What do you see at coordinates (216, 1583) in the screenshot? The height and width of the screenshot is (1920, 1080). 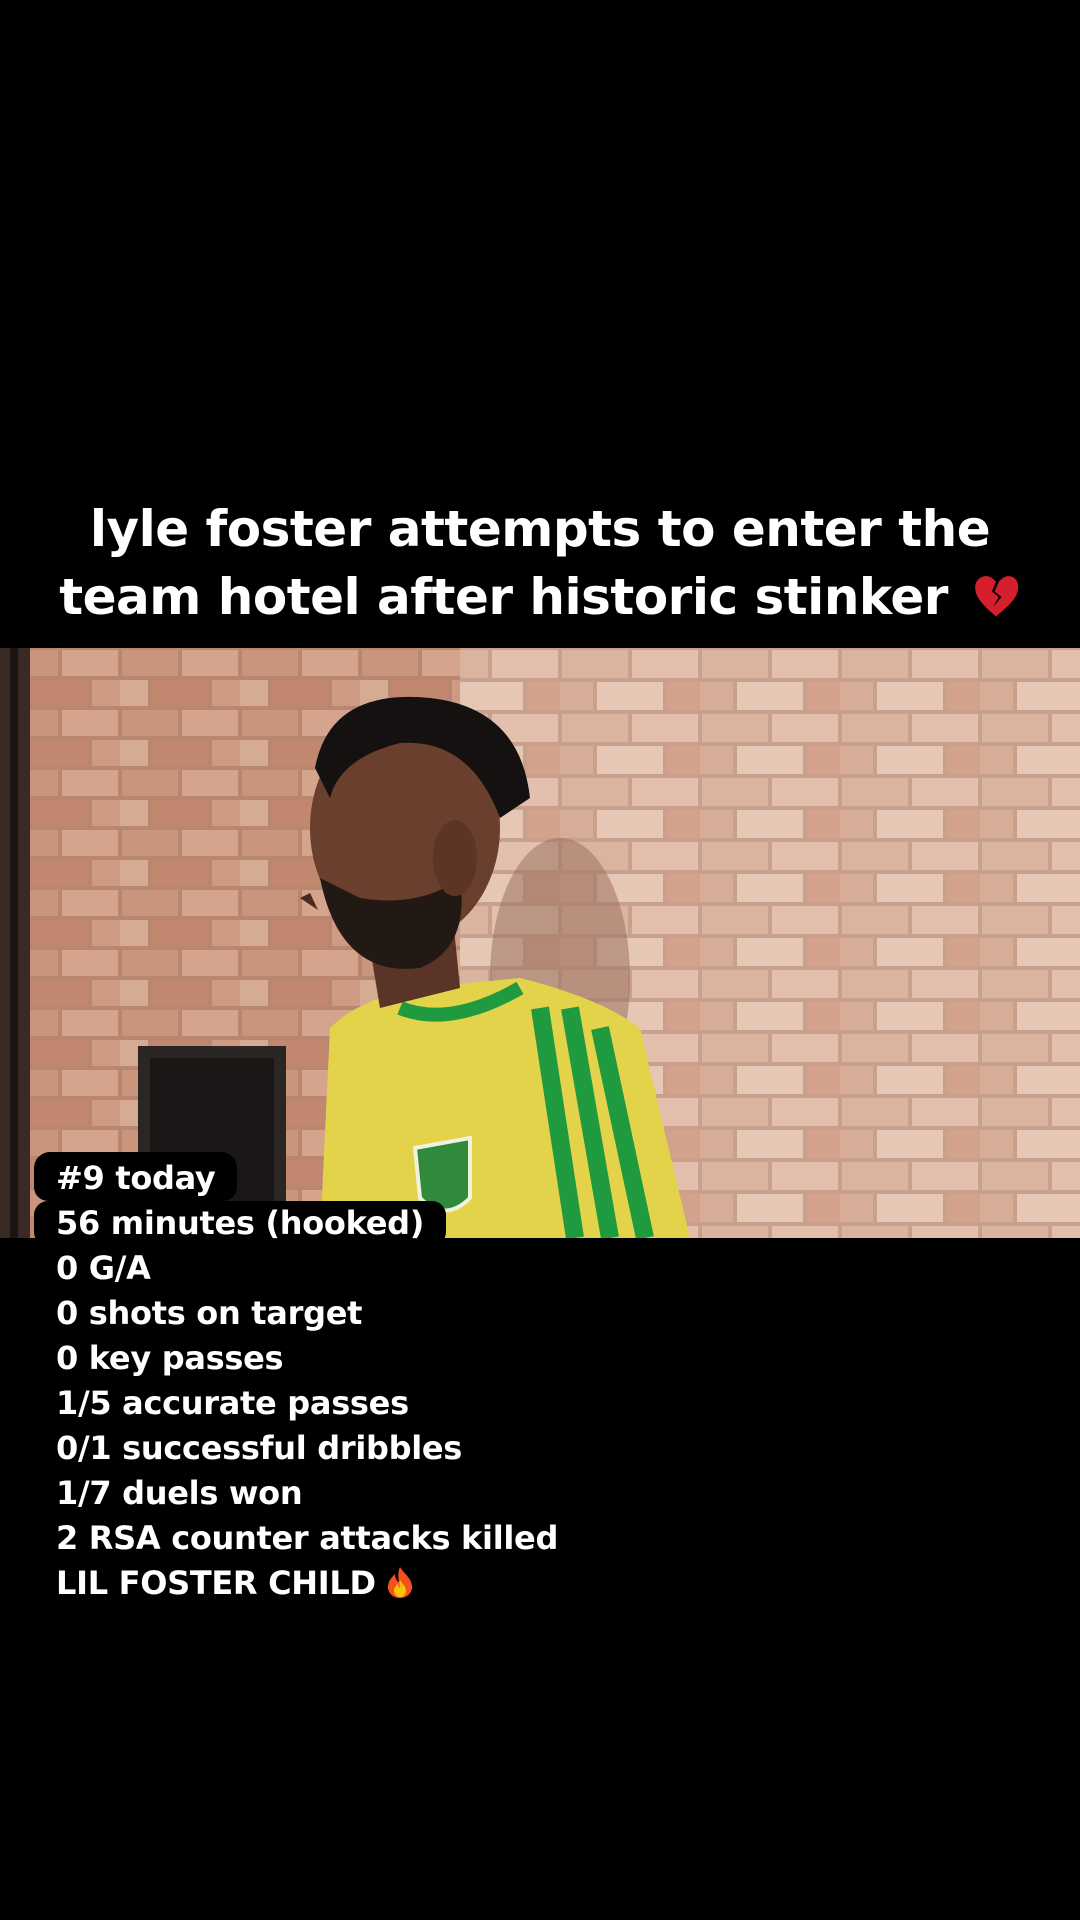 I see `stat-line-last-text: LIL FOSTER CHILD` at bounding box center [216, 1583].